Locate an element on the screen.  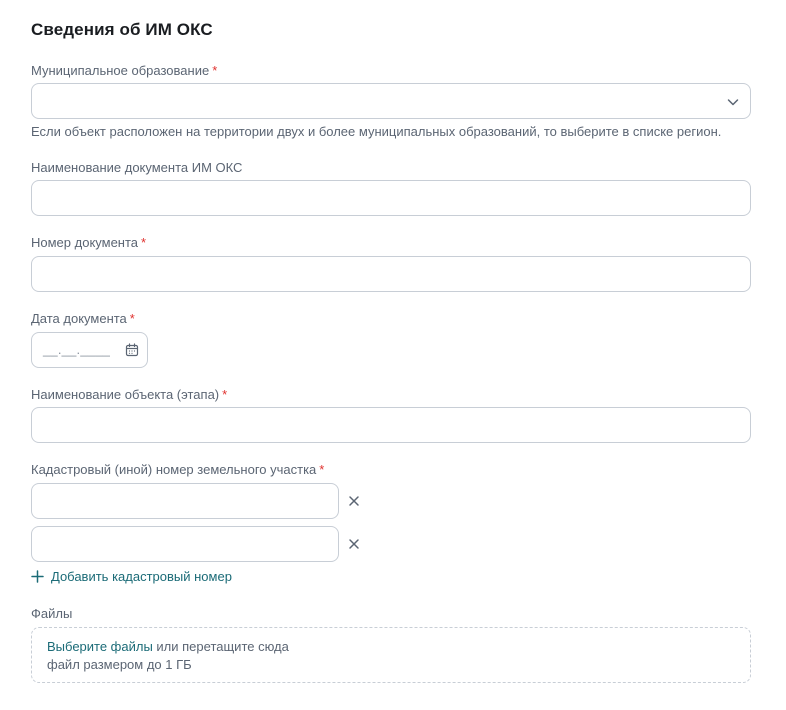
doc-name-label: Наименование документа ИМ ОКС is located at coordinates (136, 167).